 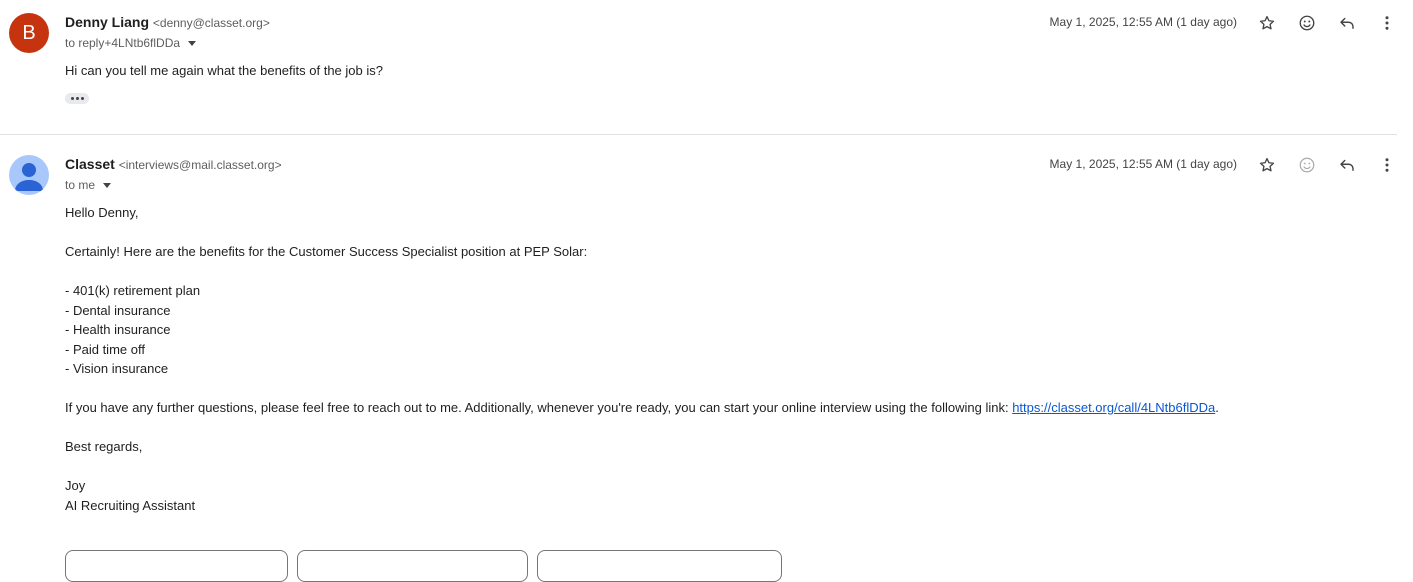 I want to click on benefit-item: - 401(k) retirement plan, so click(x=133, y=290).